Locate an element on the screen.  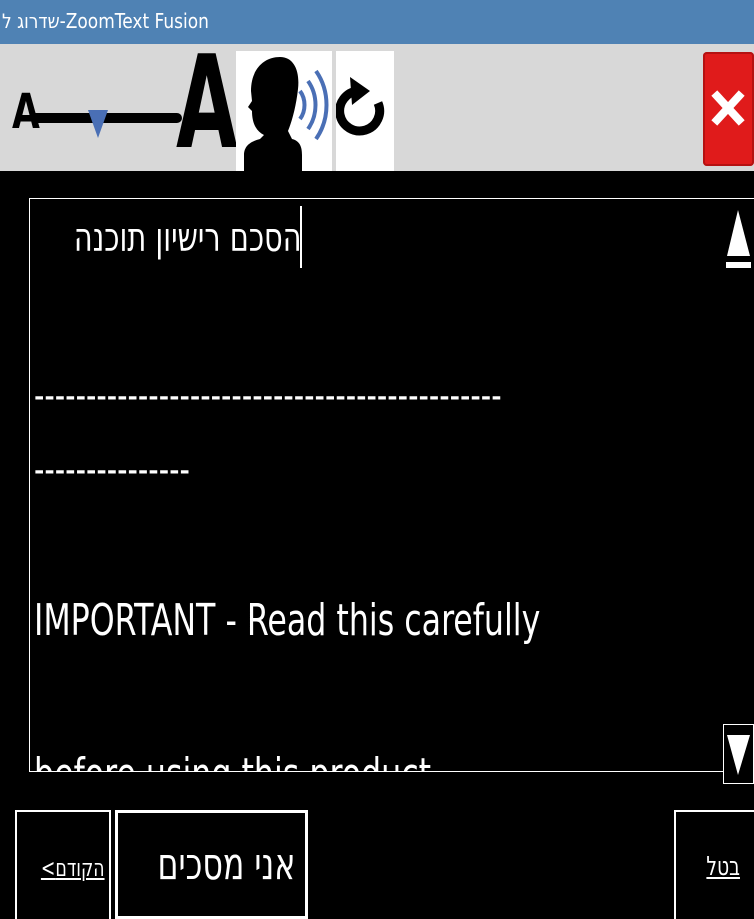
speaking-head-icon is located at coordinates (286, 114).